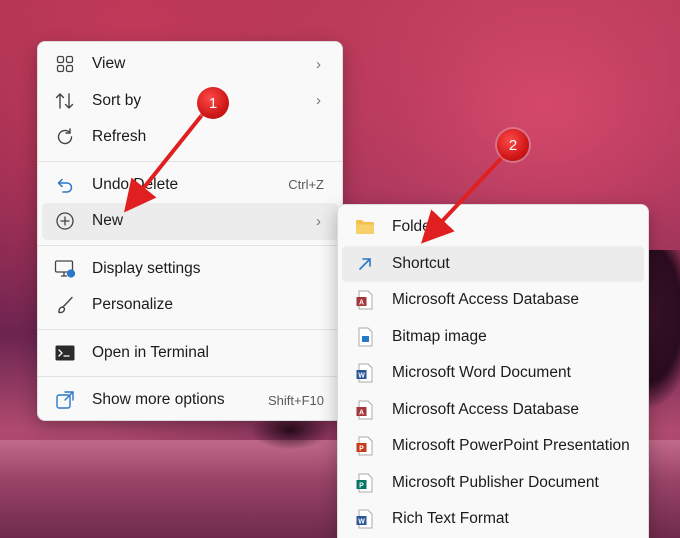 The height and width of the screenshot is (538, 680). Describe the element at coordinates (493, 337) in the screenshot. I see `submenu-item-bitmap-image: Bitmap image` at that location.